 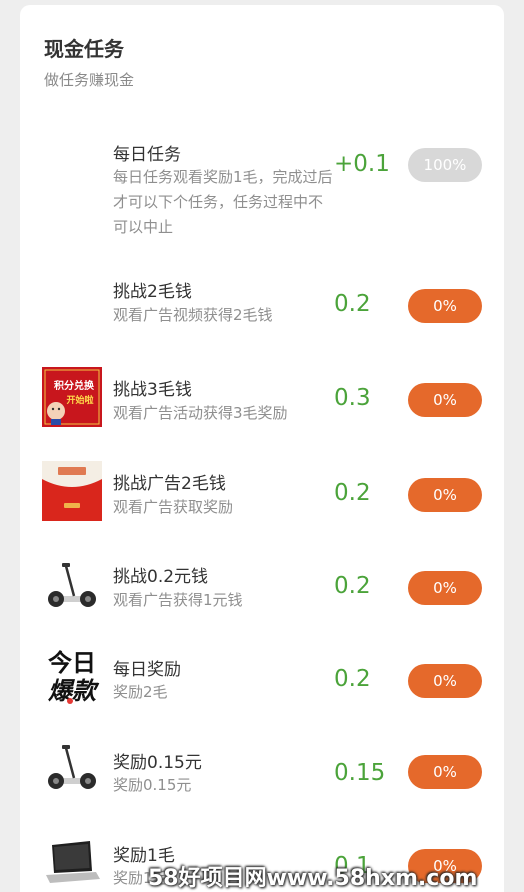 I want to click on task-name: 挑战0.2元钱, so click(x=161, y=577).